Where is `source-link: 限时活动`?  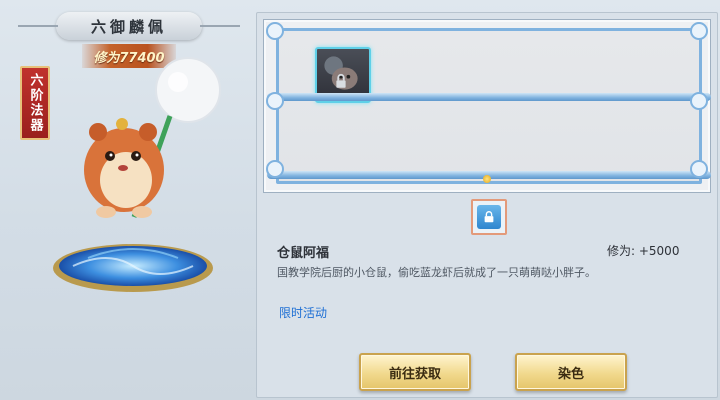 source-link: 限时活动 is located at coordinates (303, 312).